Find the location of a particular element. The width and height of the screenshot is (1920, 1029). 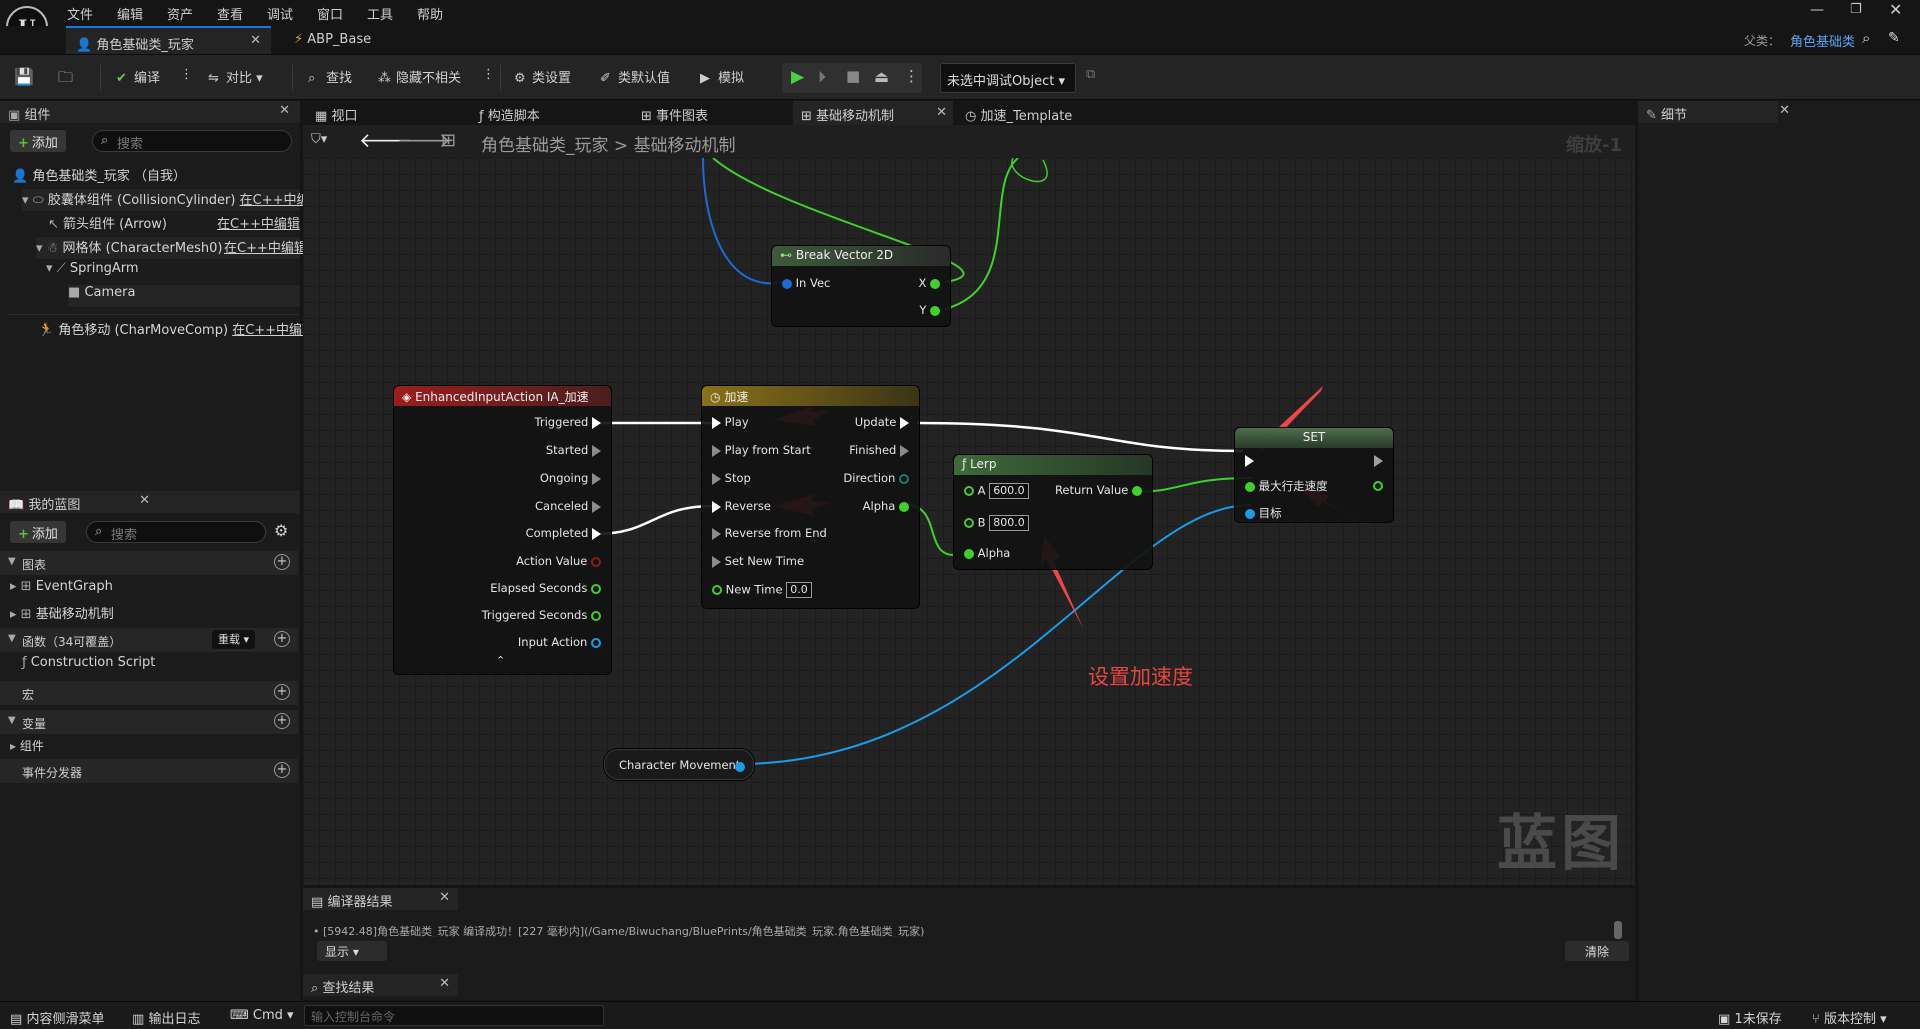

pin-b: B 800.0 is located at coordinates (996, 523).